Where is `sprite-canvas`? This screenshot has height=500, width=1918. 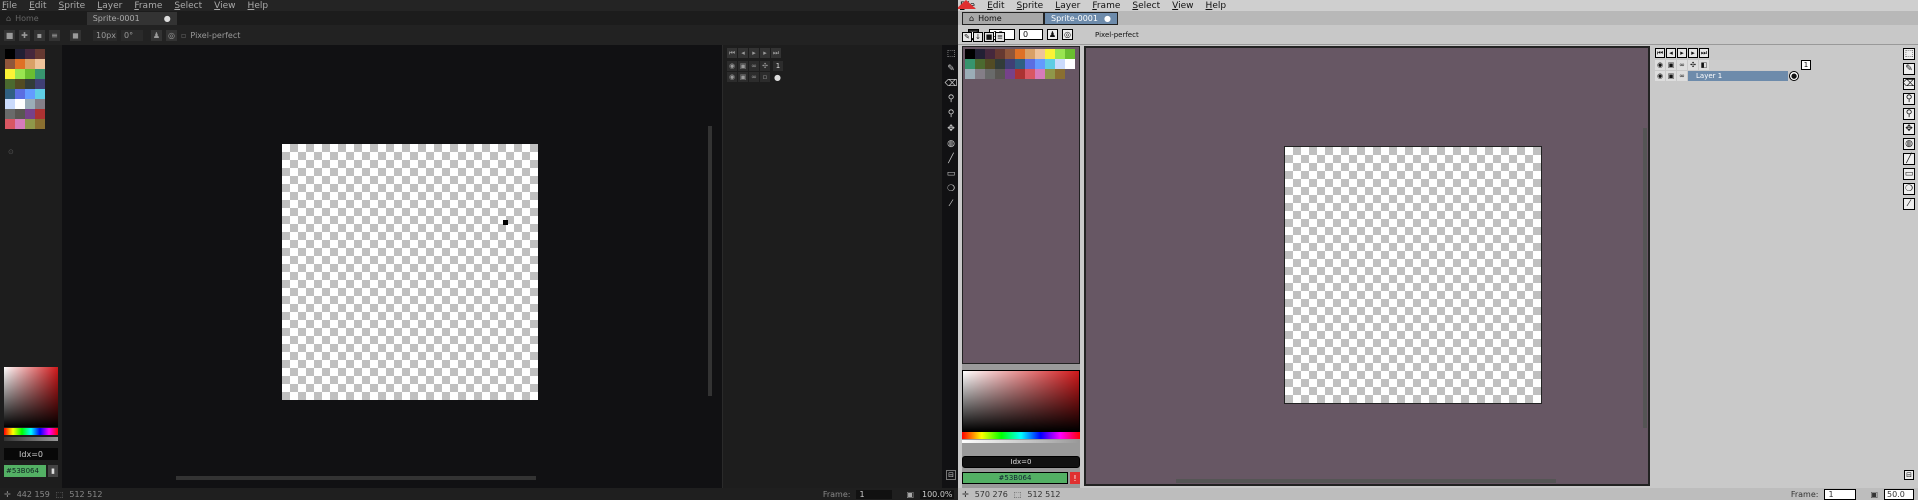 sprite-canvas is located at coordinates (410, 272).